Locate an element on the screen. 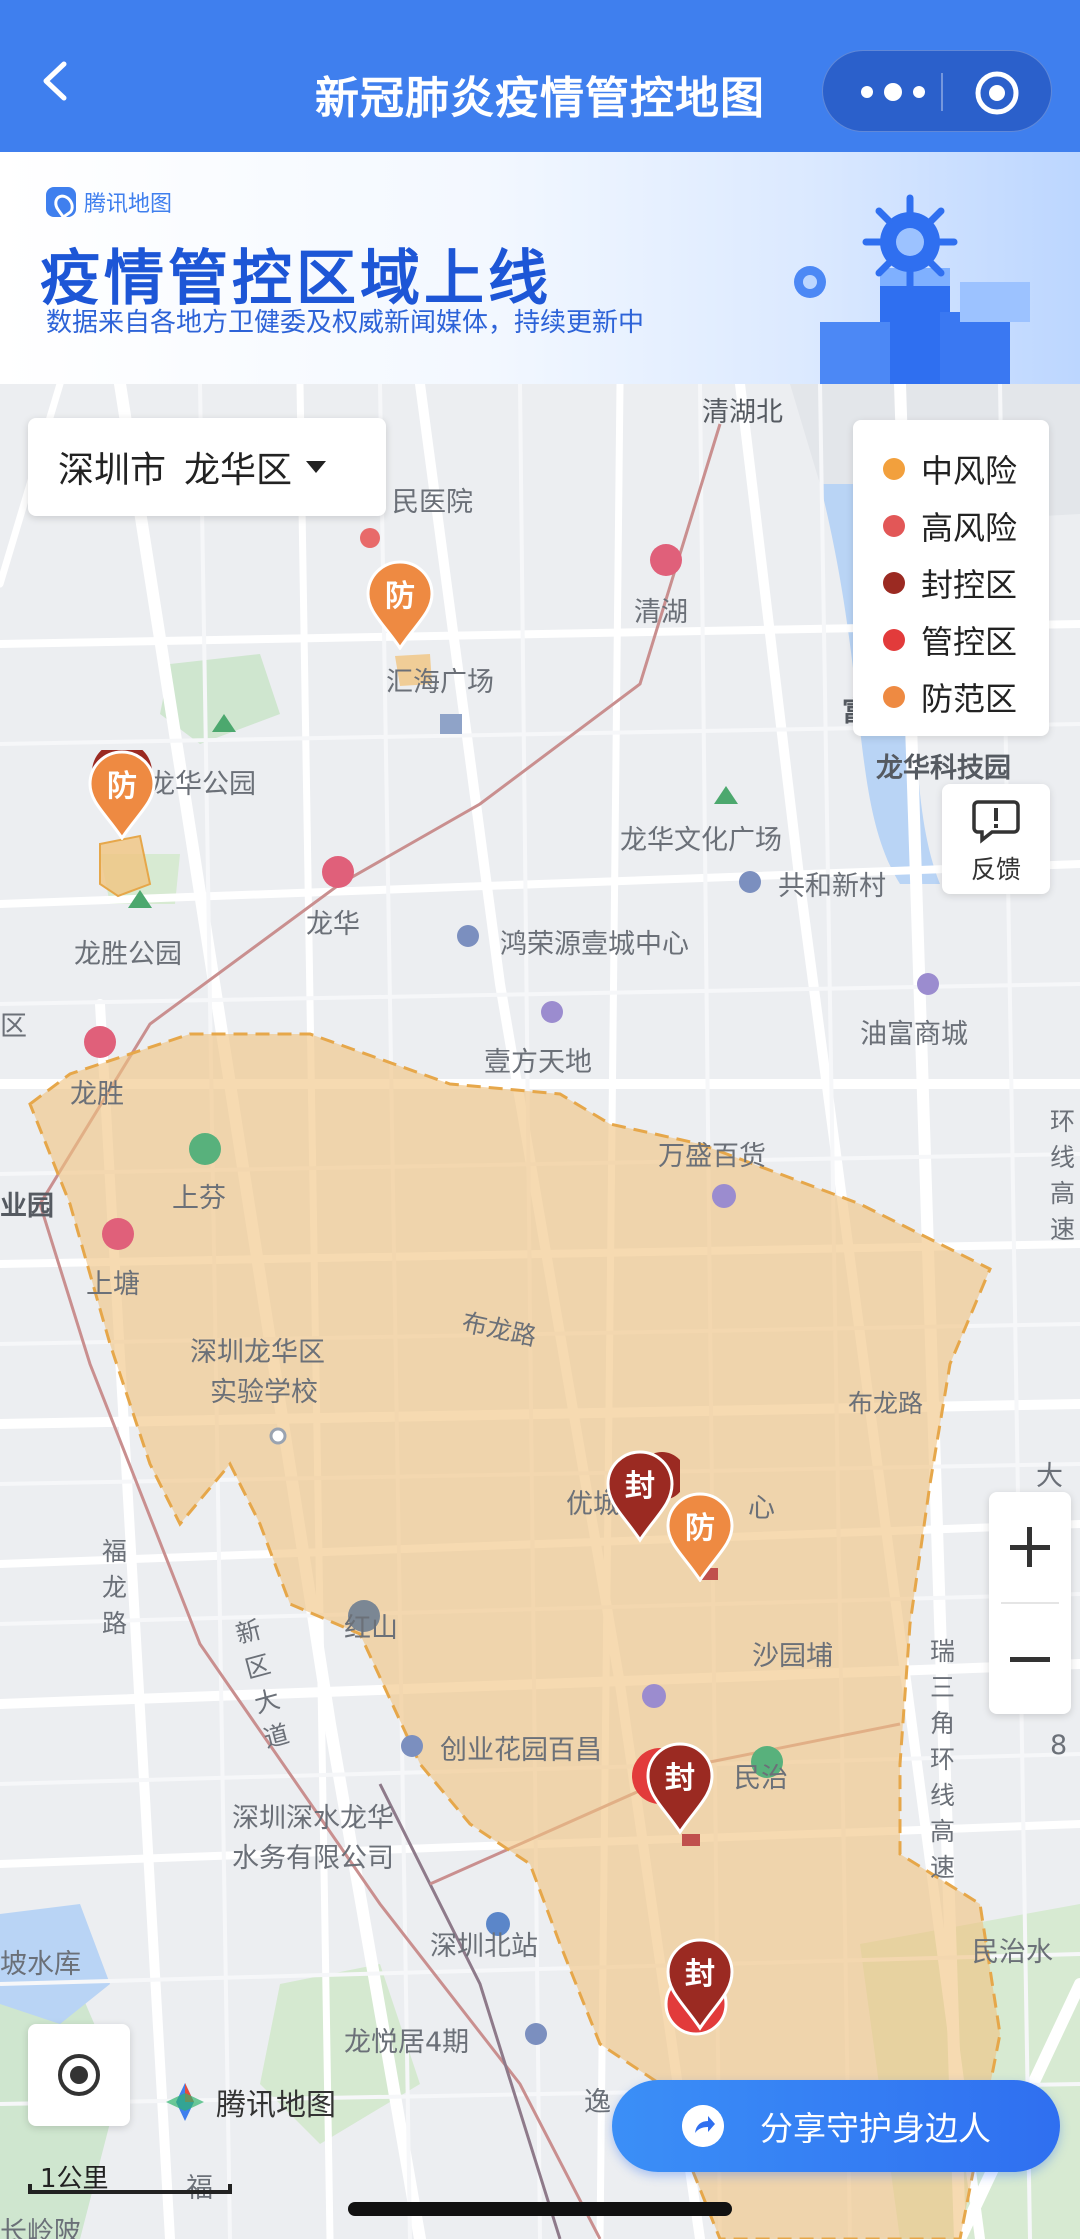 The height and width of the screenshot is (2239, 1080). map-label: 8 is located at coordinates (1059, 1745).